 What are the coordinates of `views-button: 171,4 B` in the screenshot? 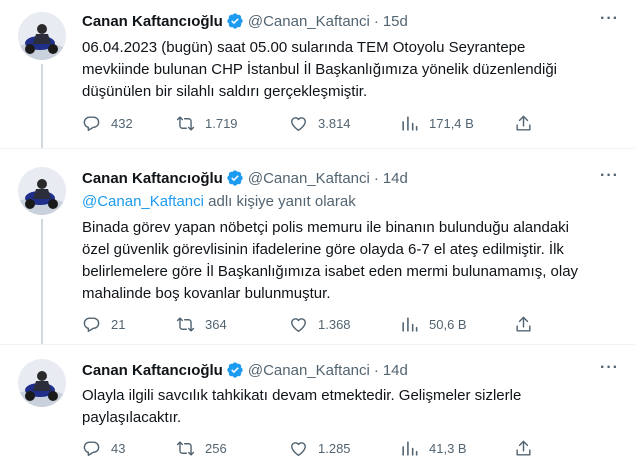 It's located at (437, 123).